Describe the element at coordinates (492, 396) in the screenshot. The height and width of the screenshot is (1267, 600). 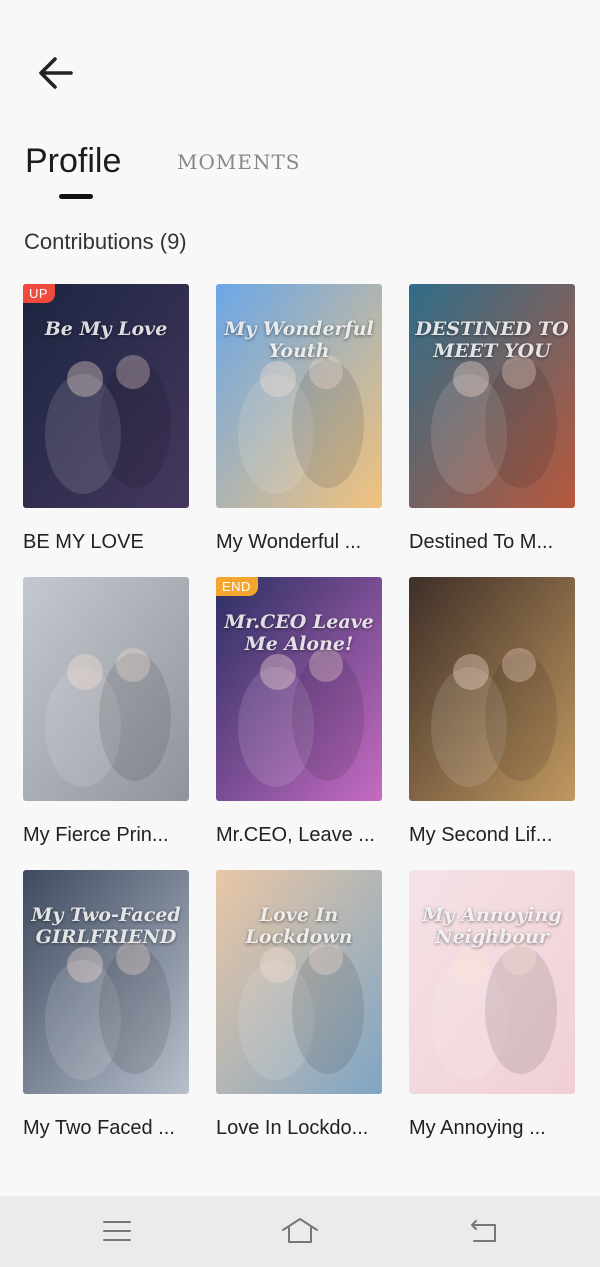
I see `book-cover: DESTINED TO MEET YOU` at that location.